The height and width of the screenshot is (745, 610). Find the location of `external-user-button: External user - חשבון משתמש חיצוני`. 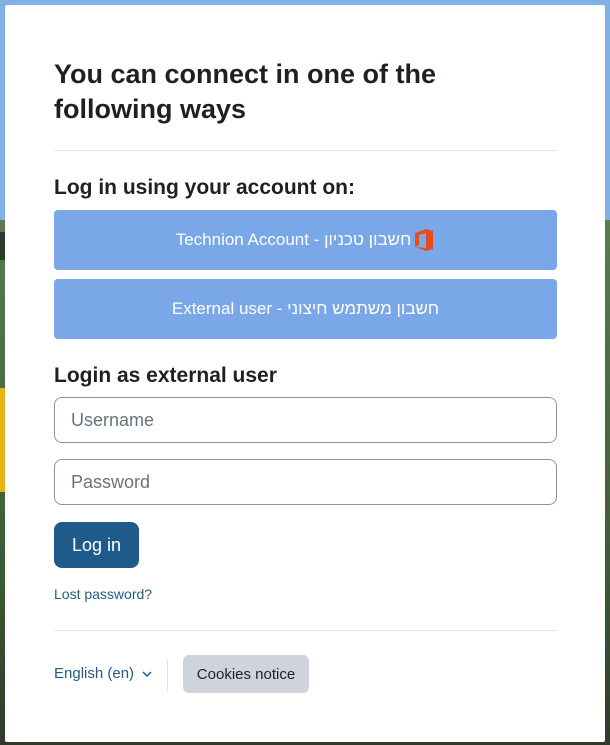

external-user-button: External user - חשבון משתמש חיצוני is located at coordinates (305, 309).